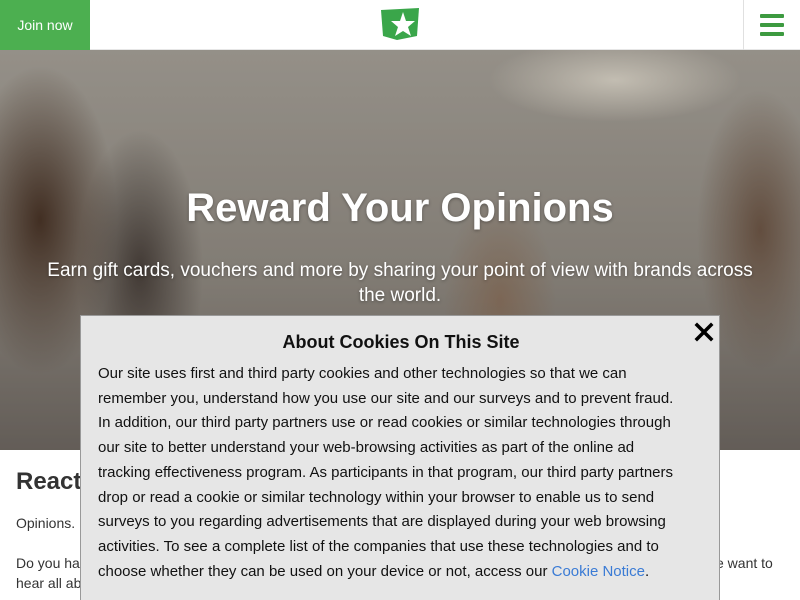 This screenshot has width=800, height=600. I want to click on top-header: Join now, so click(400, 25).